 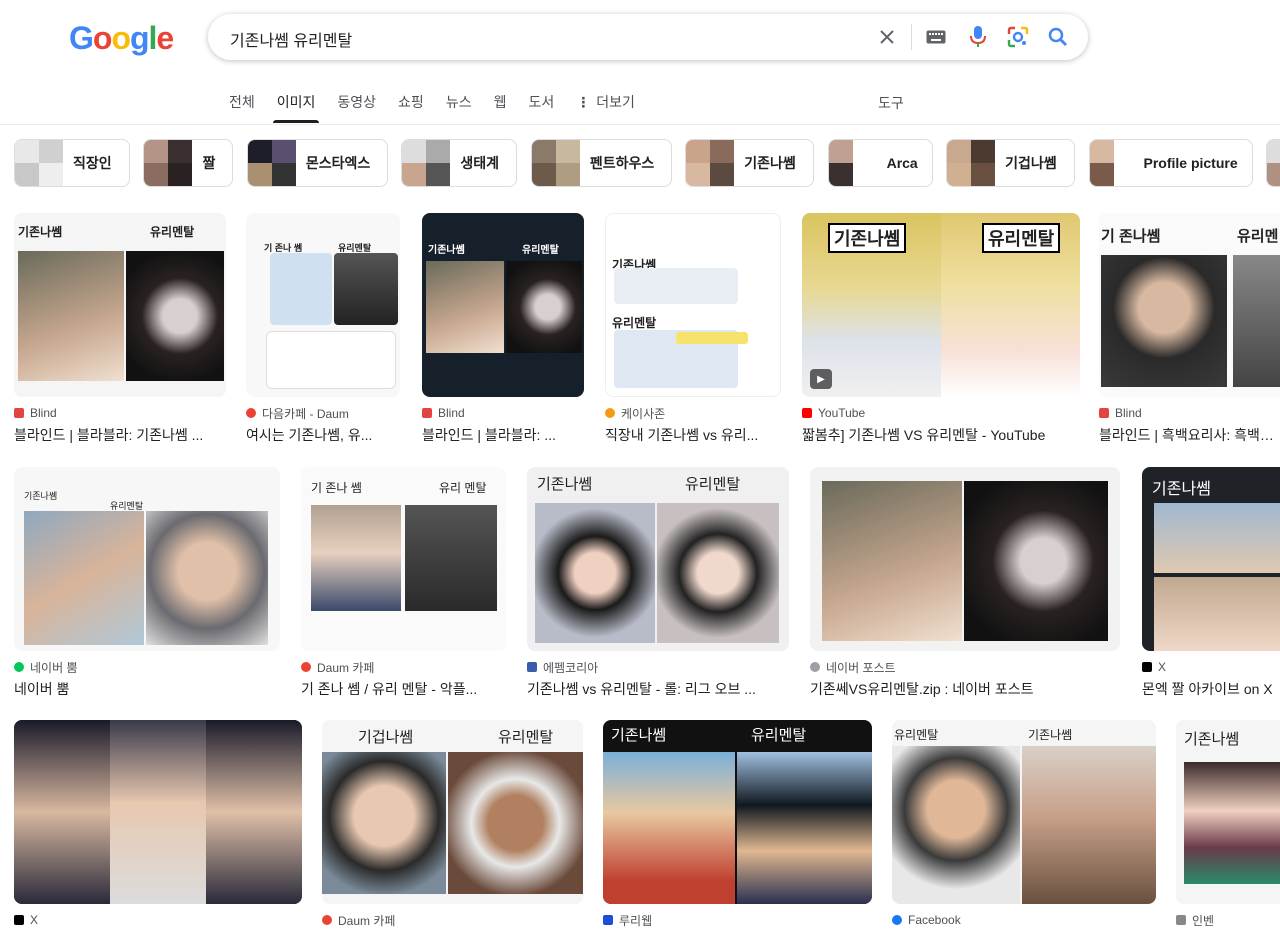 I want to click on image-result: 기존나쎔 유리멘탈 루리웹, so click(x=737, y=824).